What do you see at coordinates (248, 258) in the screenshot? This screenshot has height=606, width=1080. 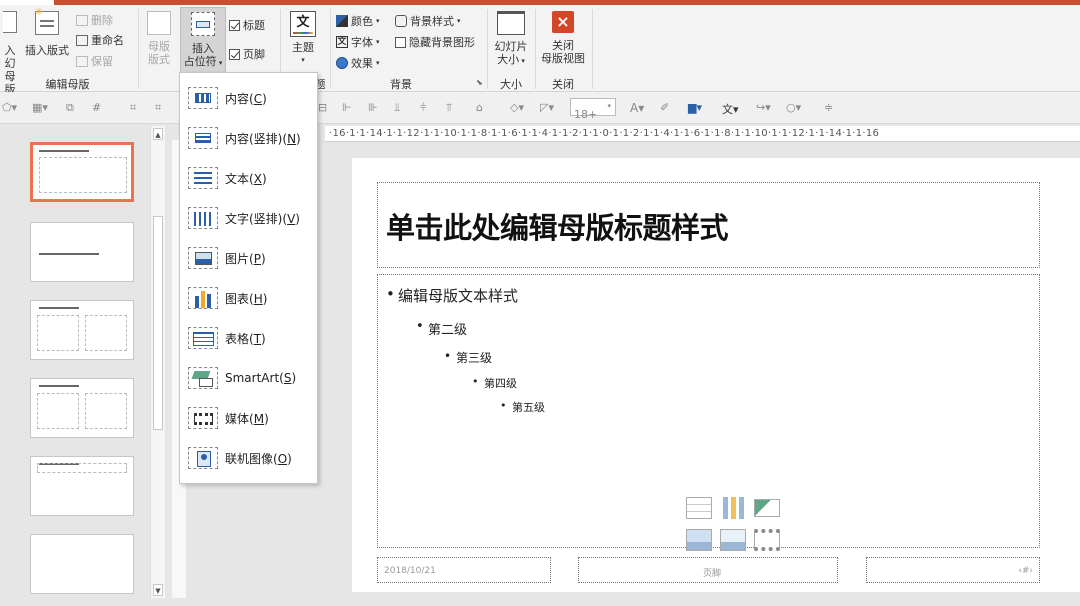 I see `menu-item-picture: 图片(P)` at bounding box center [248, 258].